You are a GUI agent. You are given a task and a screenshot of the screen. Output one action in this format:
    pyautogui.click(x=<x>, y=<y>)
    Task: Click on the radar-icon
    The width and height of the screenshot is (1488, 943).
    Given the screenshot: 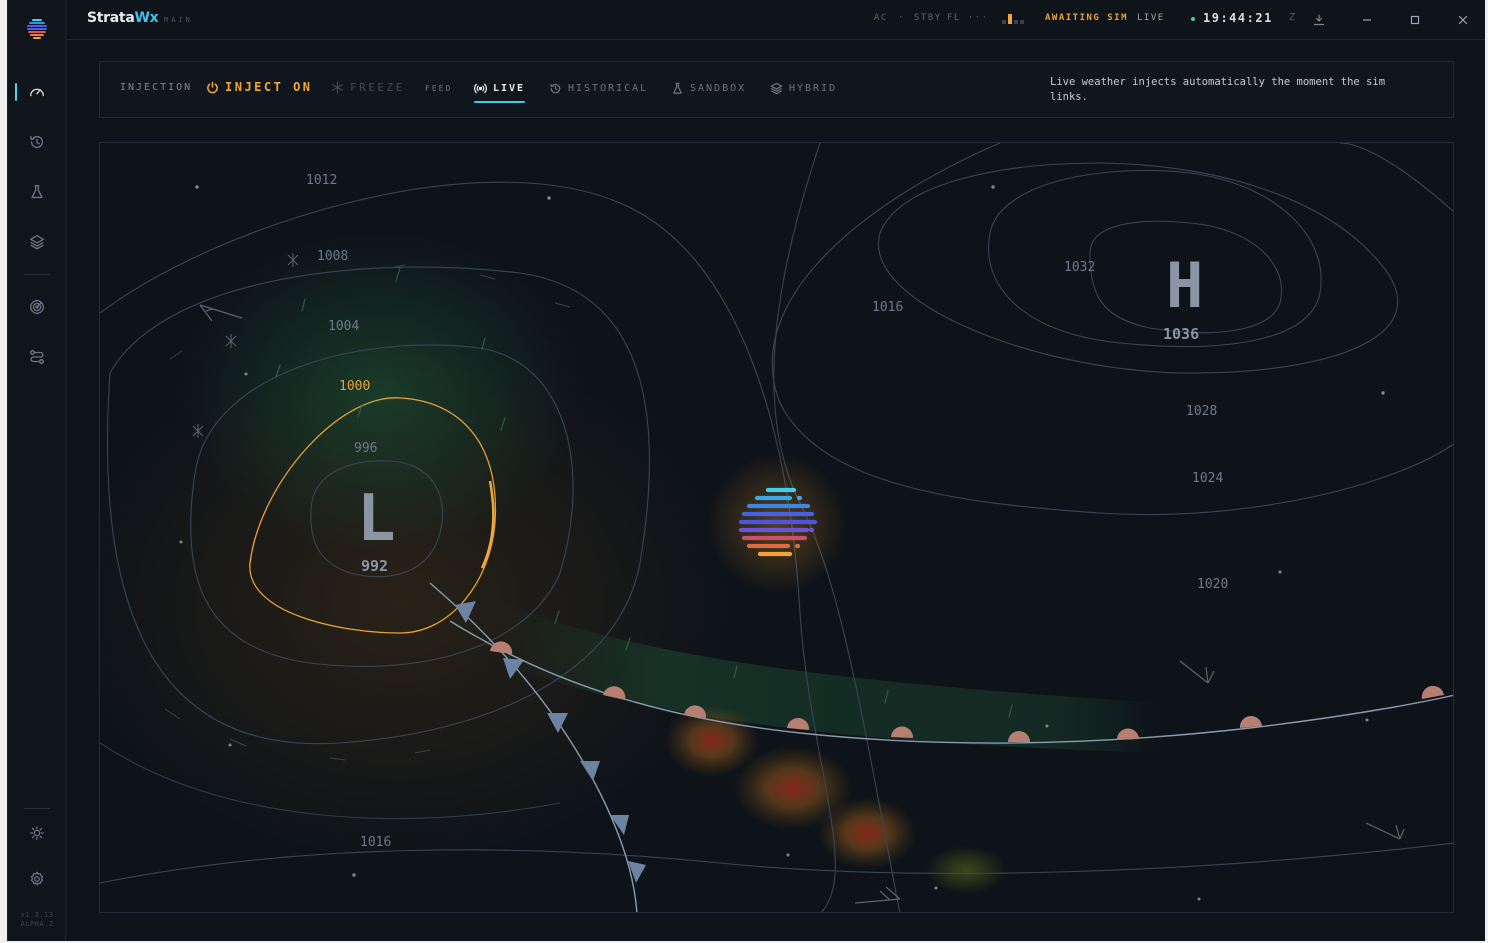 What is the action you would take?
    pyautogui.click(x=37, y=307)
    